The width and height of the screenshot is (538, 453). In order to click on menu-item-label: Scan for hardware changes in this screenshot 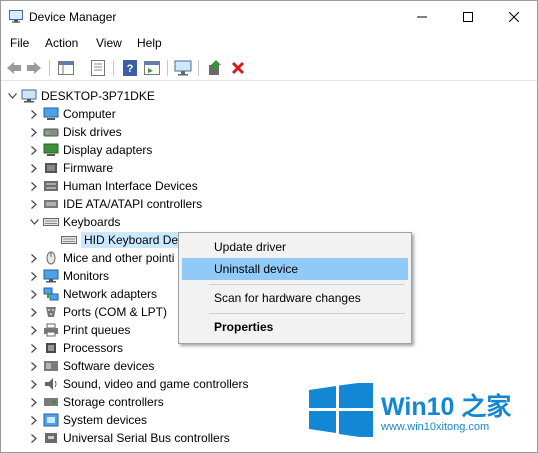, I will do `click(287, 298)`.